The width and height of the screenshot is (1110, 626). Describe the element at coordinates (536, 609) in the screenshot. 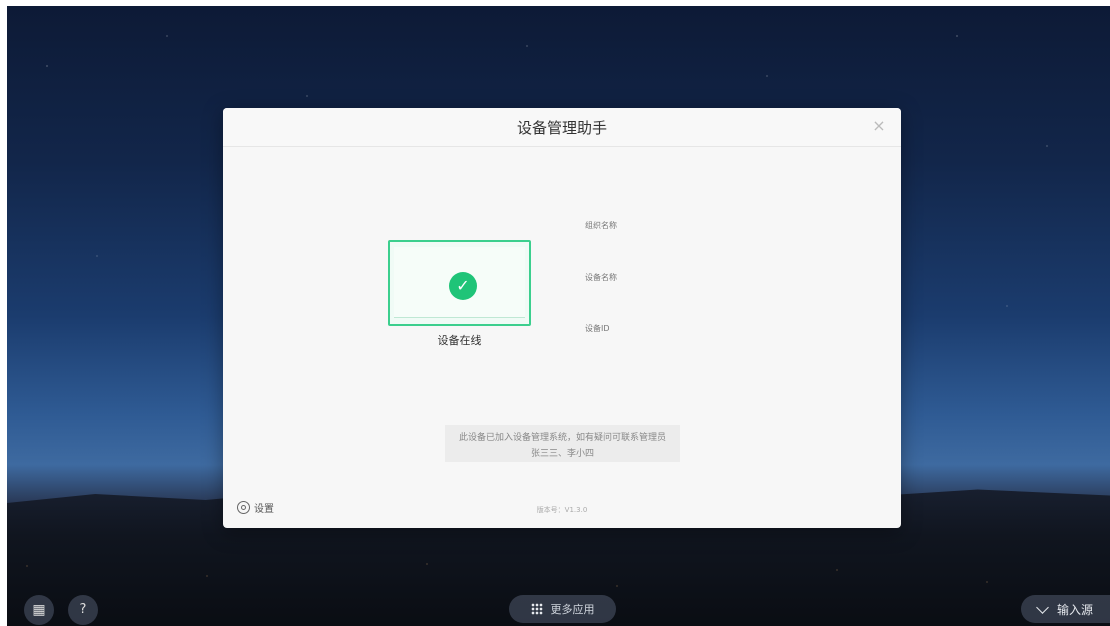

I see `apps-grid-icon` at that location.